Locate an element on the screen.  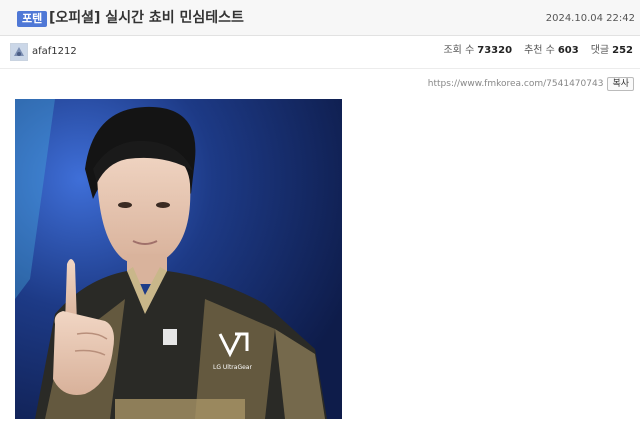
stat-views: 조회 수 73320 is located at coordinates (477, 51).